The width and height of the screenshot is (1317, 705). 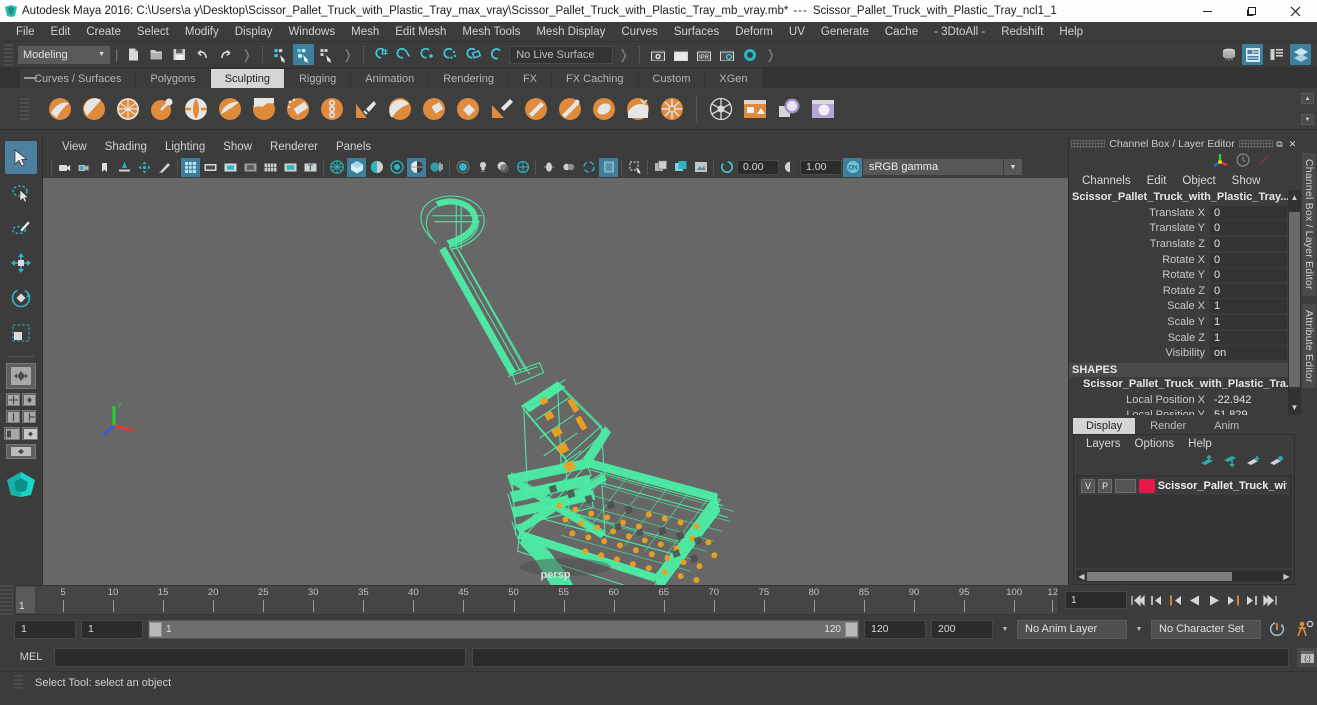 I want to click on viewport-menu-view: View, so click(x=74, y=147).